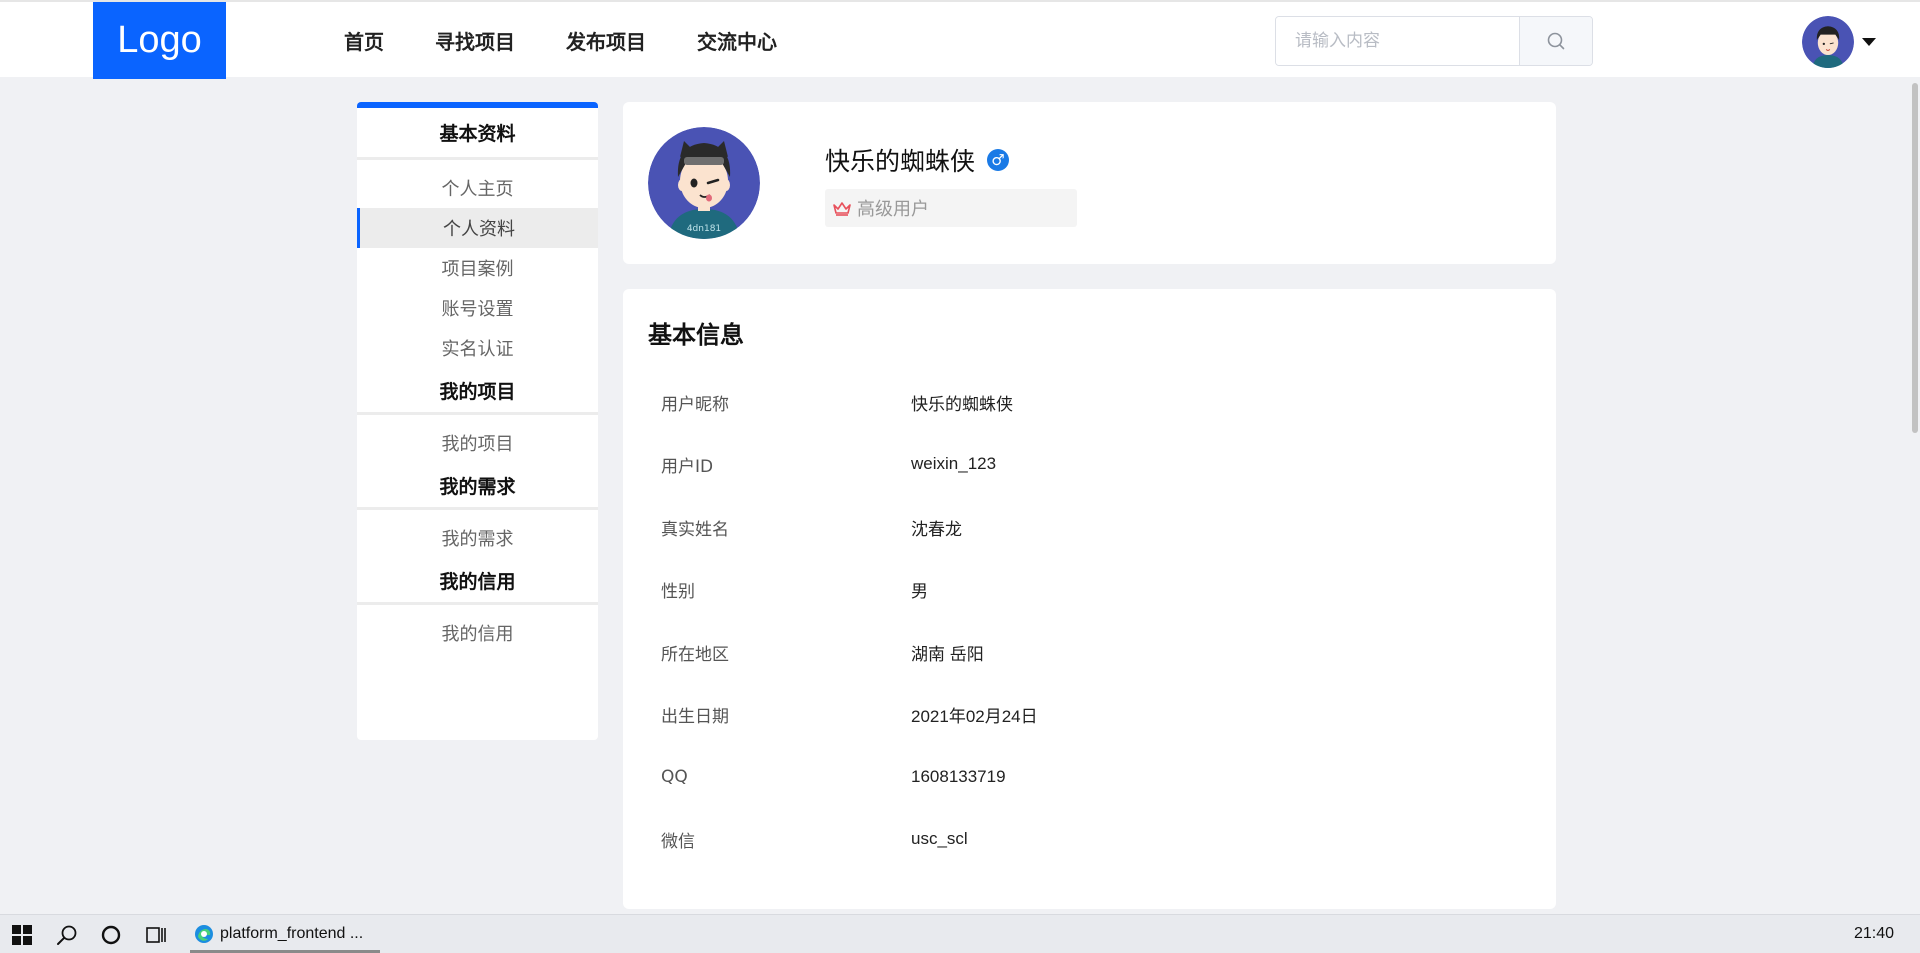 The height and width of the screenshot is (953, 1920). I want to click on info-label: 性别, so click(678, 591).